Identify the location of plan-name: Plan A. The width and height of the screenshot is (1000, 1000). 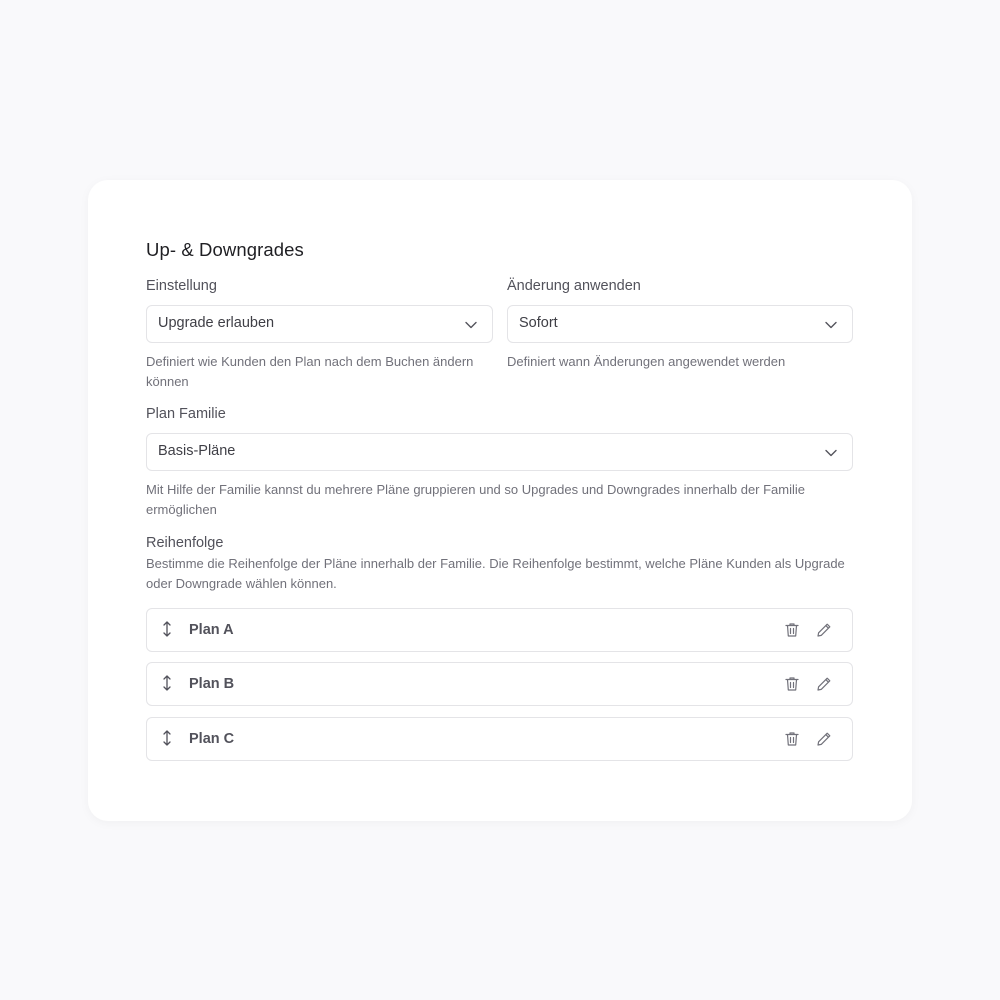
(211, 630).